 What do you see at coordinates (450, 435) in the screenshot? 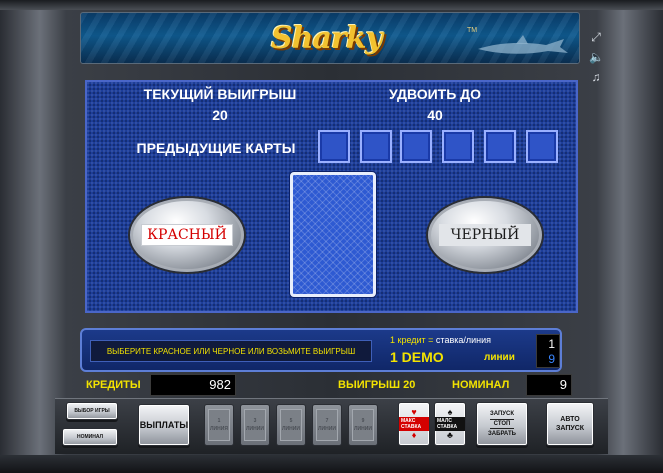
I see `club-icon: ♣` at bounding box center [450, 435].